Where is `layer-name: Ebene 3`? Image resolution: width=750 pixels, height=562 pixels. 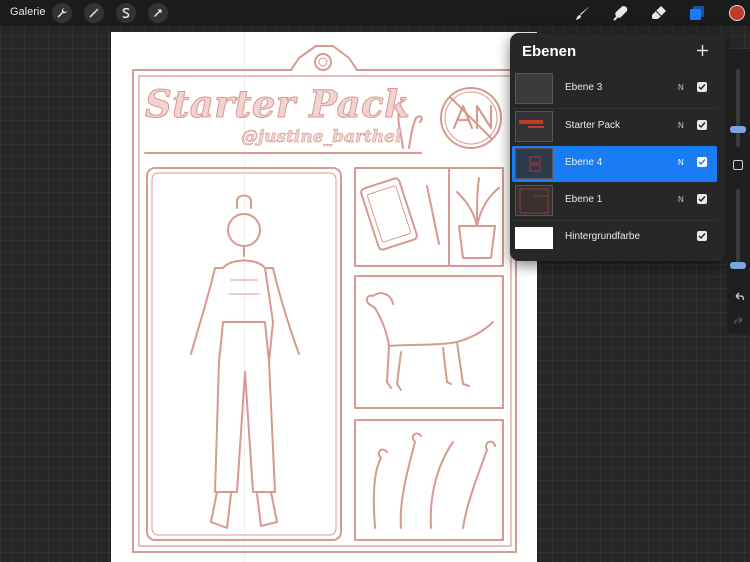
layer-name: Ebene 3 is located at coordinates (584, 87).